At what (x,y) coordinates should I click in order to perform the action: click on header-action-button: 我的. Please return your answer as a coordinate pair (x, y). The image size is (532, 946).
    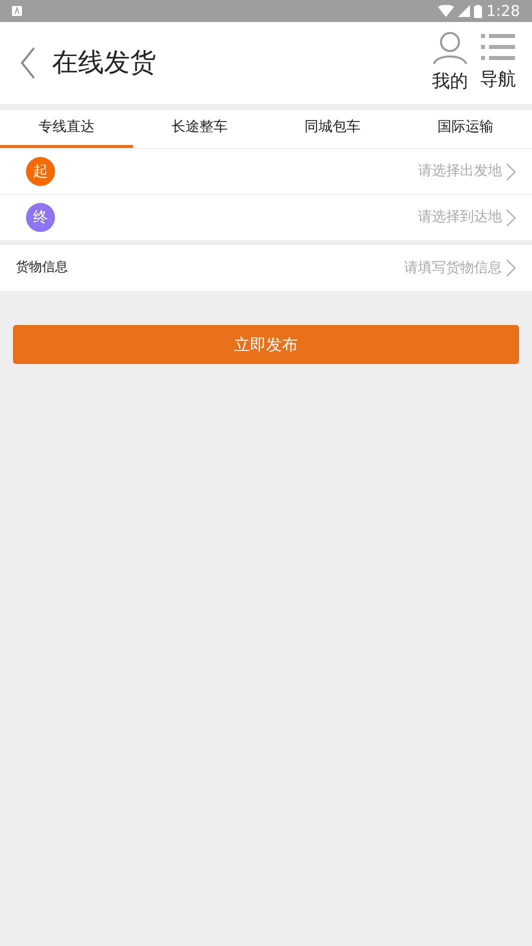
    Looking at the image, I should click on (450, 63).